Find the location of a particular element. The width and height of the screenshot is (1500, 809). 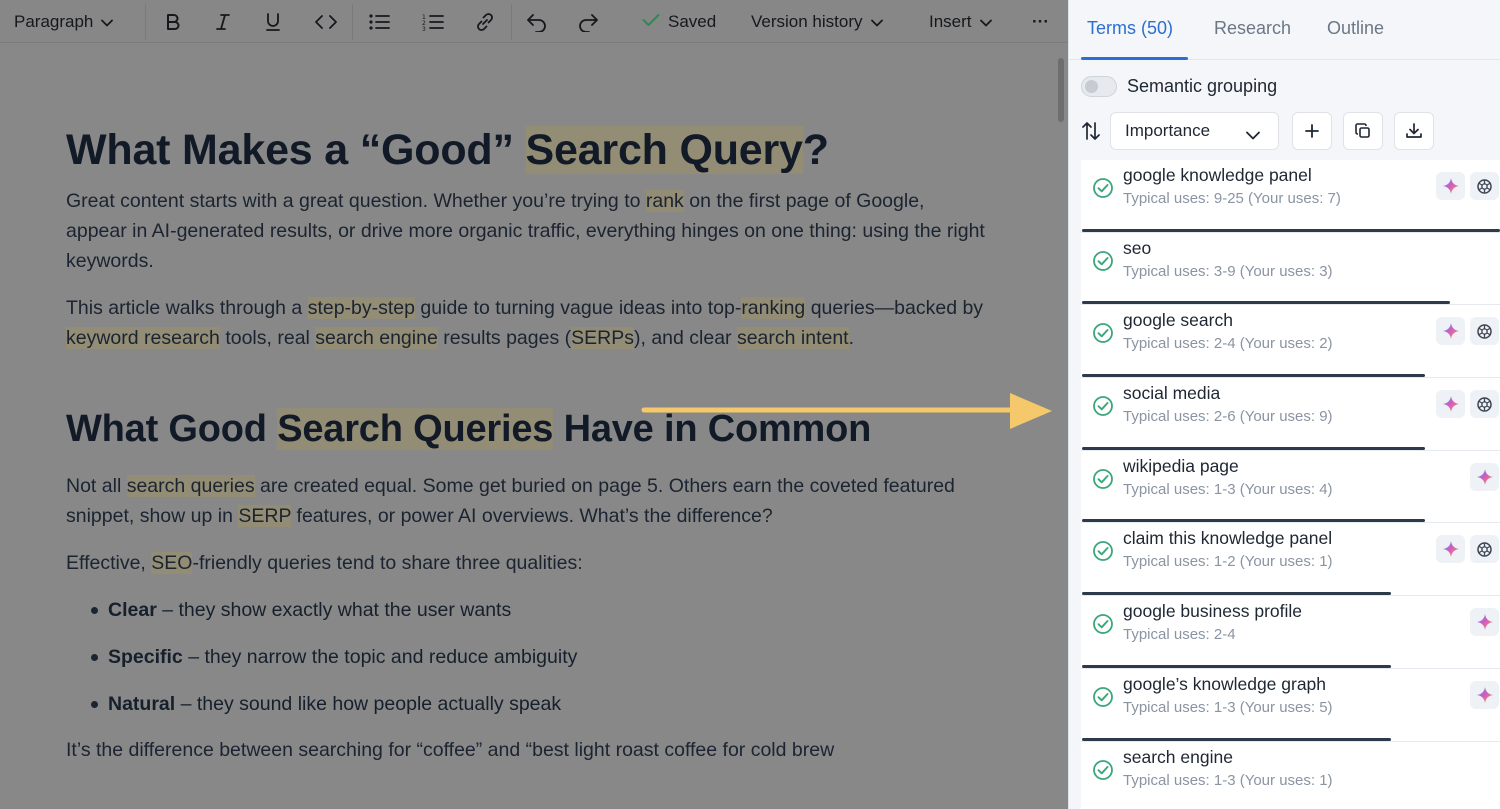

term-usage: Typical uses: 1-3 (Your uses: 5) is located at coordinates (1228, 707).